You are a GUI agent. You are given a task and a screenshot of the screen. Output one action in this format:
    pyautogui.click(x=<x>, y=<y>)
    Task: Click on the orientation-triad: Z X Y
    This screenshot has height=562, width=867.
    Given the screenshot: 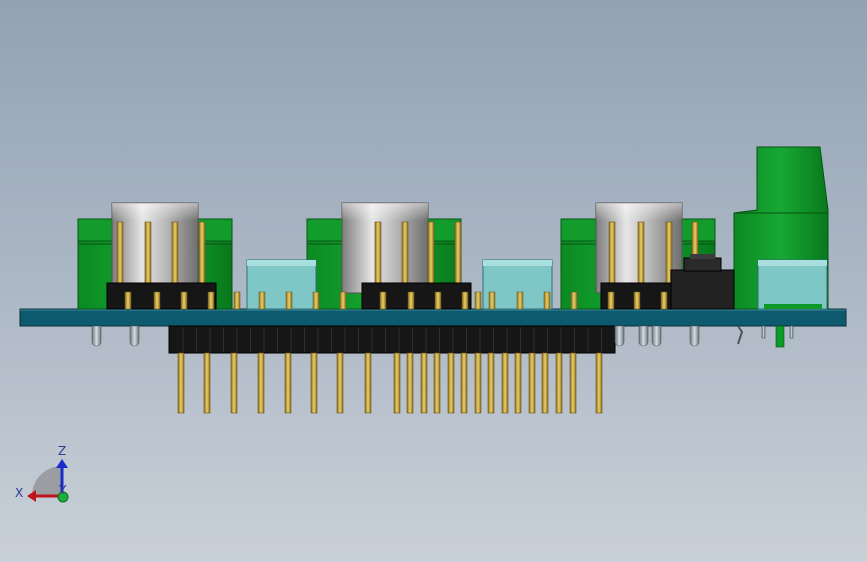 What is the action you would take?
    pyautogui.click(x=42, y=473)
    